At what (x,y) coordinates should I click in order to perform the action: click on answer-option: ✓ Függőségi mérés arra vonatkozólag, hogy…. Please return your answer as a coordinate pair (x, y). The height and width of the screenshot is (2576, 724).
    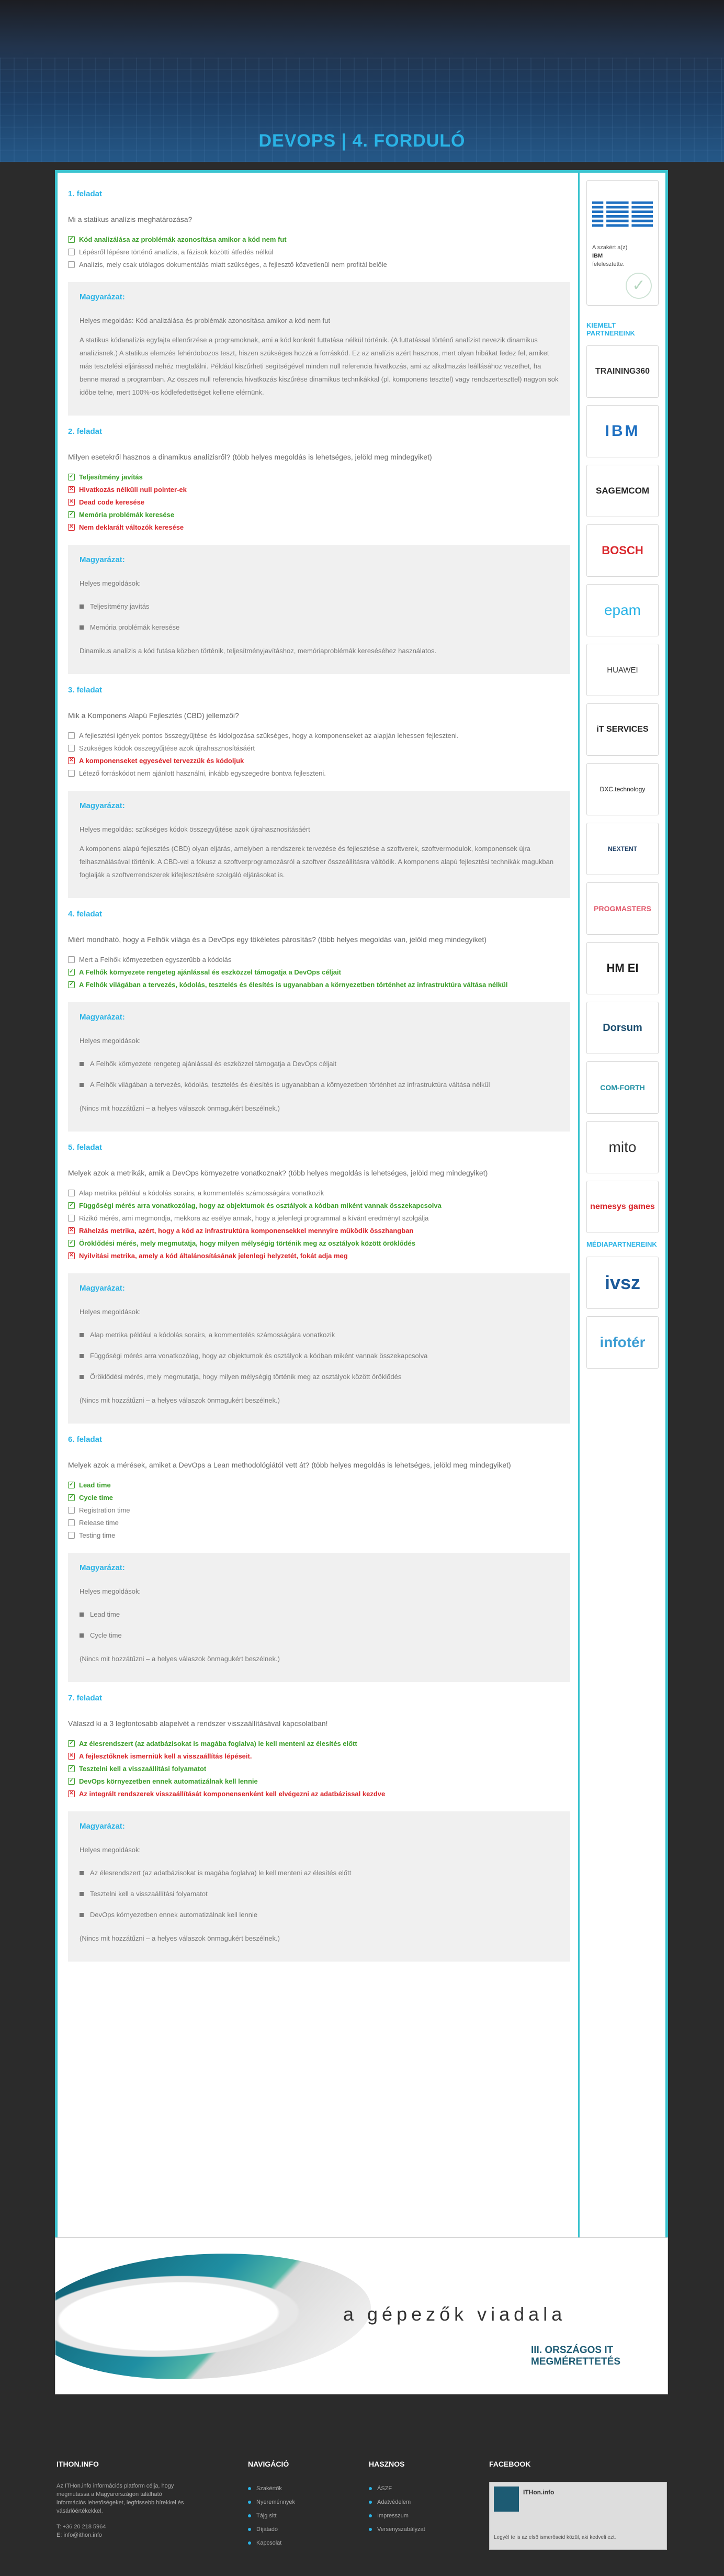
    Looking at the image, I should click on (319, 1205).